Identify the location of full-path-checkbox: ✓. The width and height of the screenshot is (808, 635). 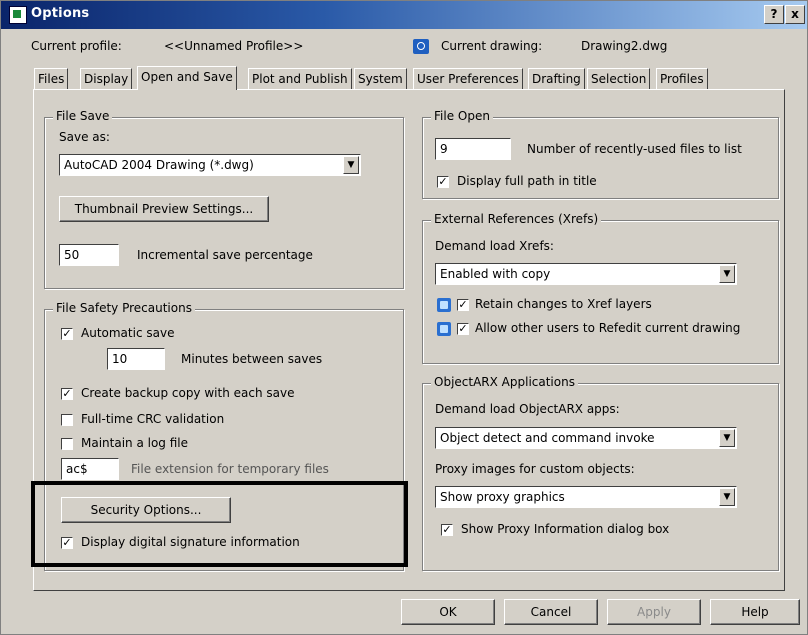
(443, 182).